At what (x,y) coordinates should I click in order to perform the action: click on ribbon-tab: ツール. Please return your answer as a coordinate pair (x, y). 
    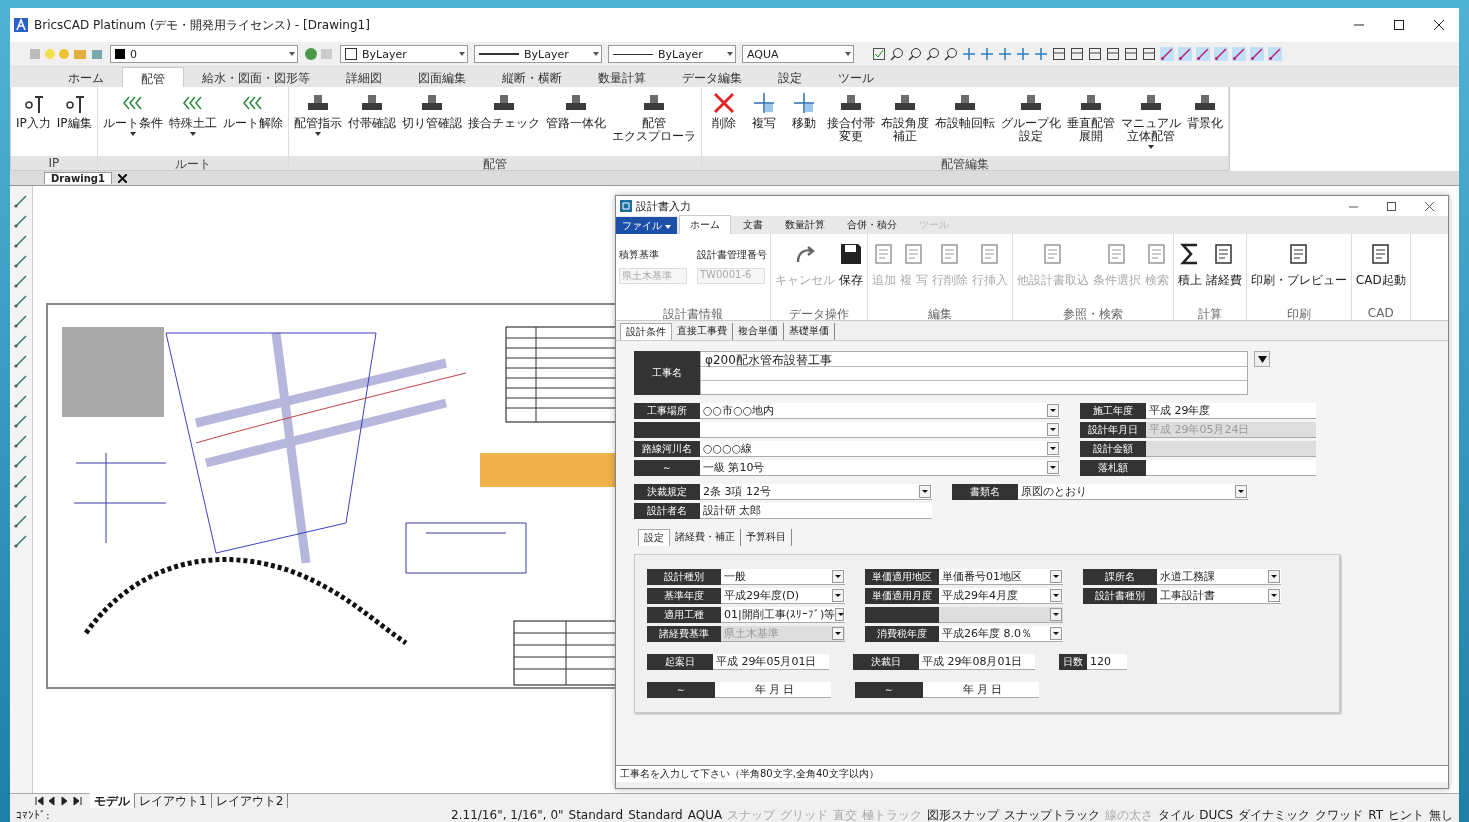
    Looking at the image, I should click on (856, 77).